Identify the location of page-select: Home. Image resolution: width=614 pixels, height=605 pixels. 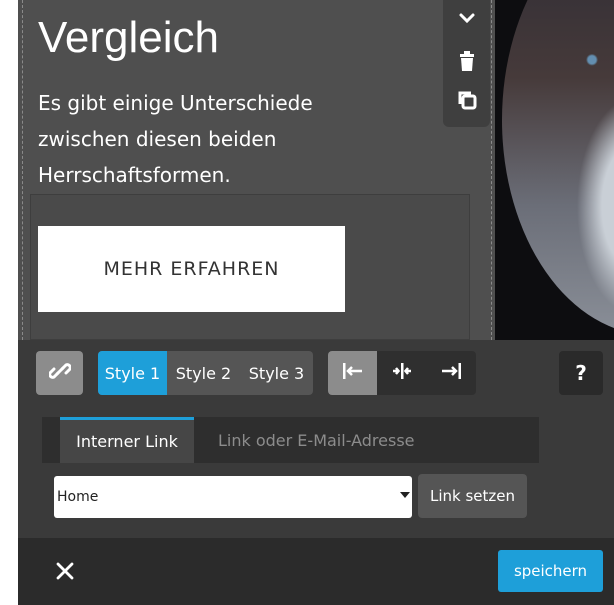
(233, 497).